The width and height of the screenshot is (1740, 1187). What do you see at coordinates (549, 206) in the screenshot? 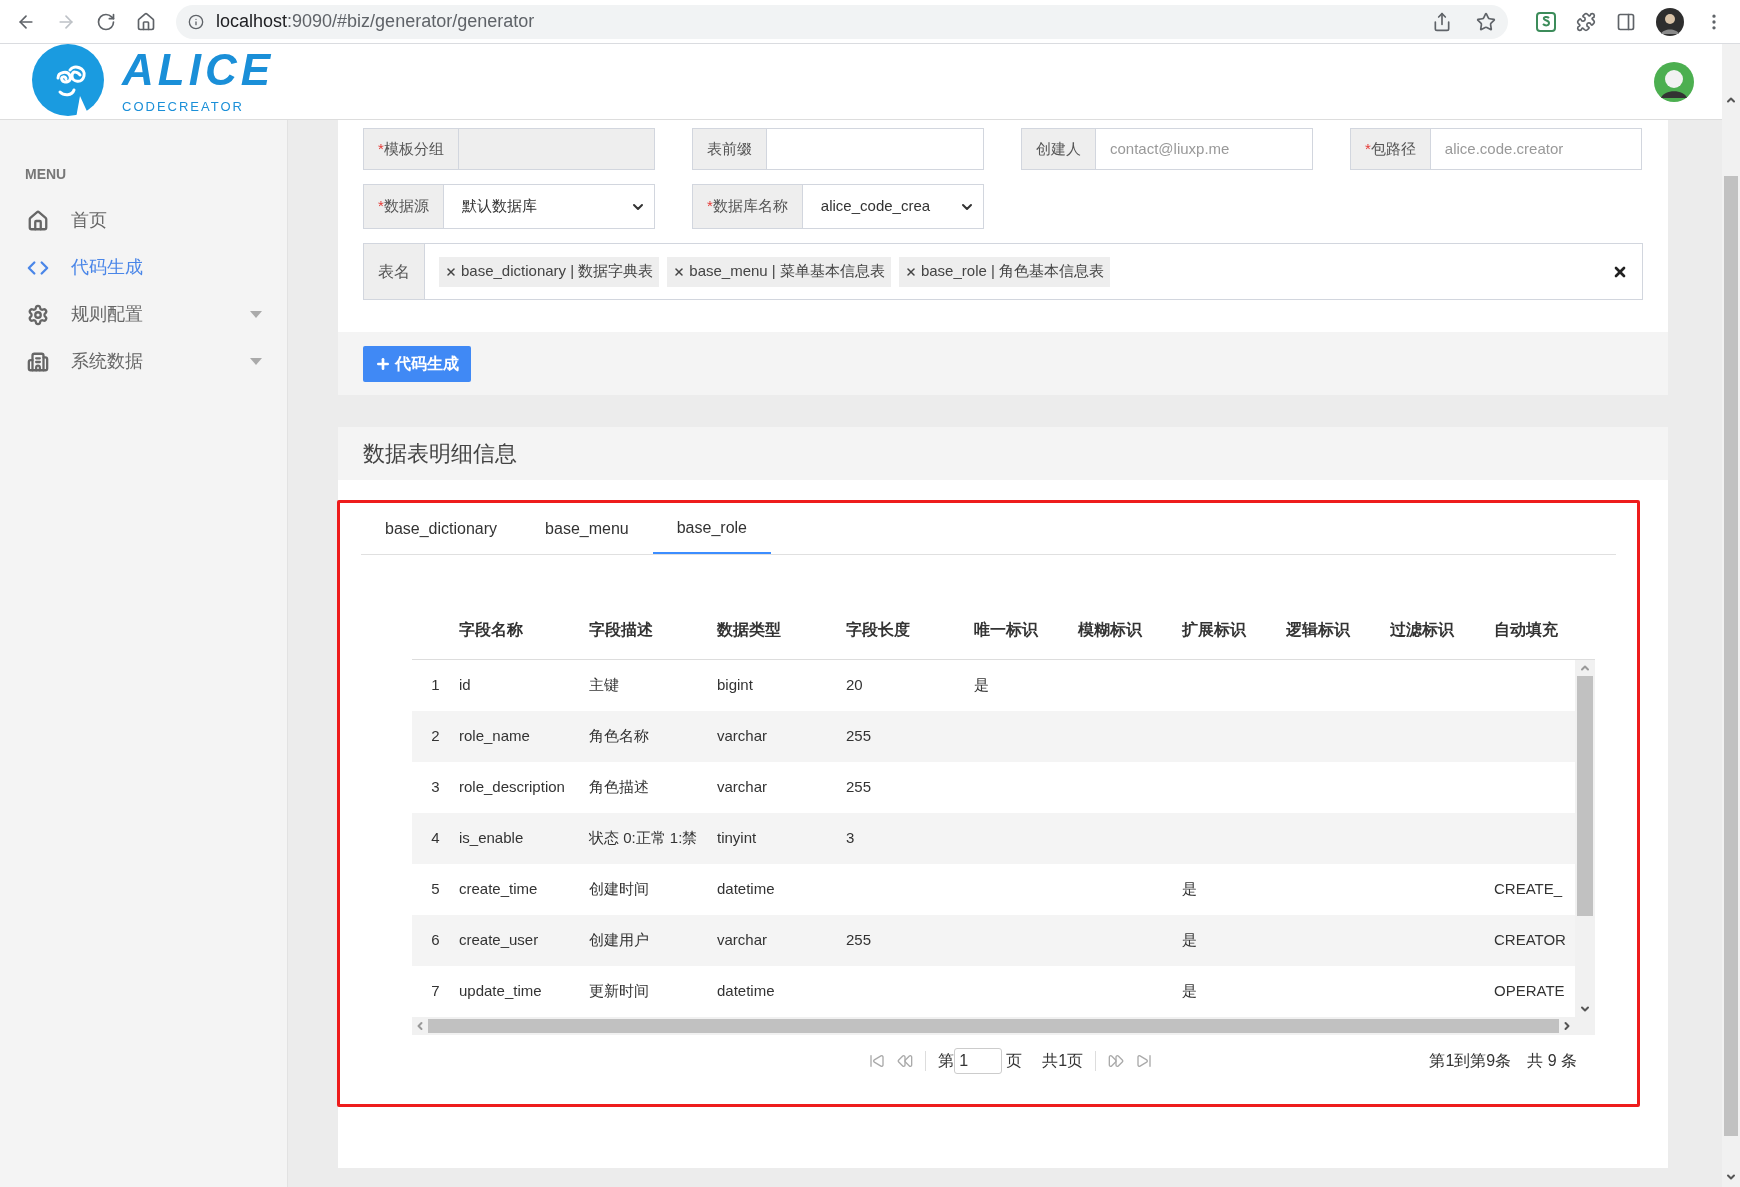
I see `select-field: 默认数据库` at bounding box center [549, 206].